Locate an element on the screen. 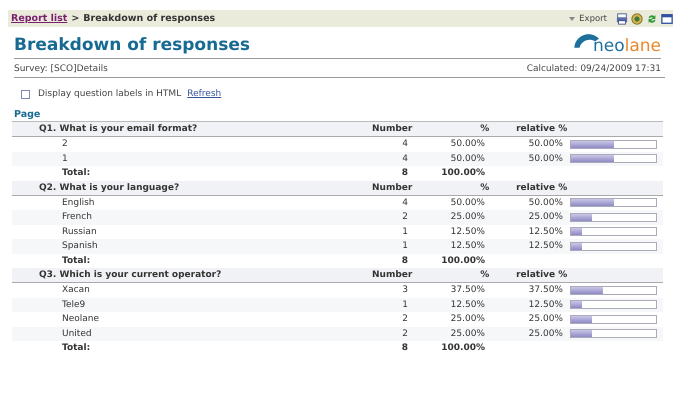 The image size is (673, 400). answer-label: French is located at coordinates (77, 217).